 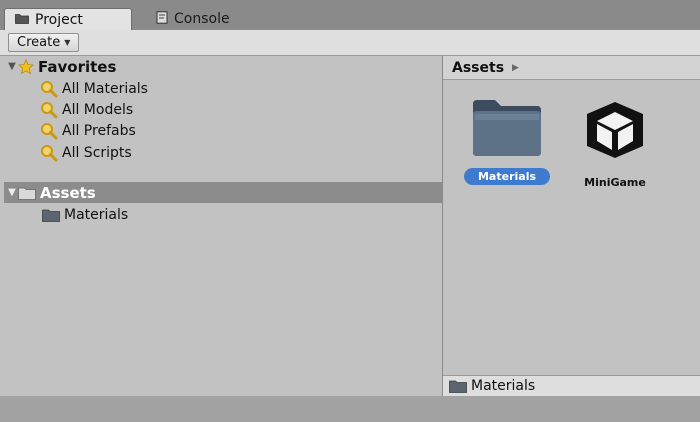 I want to click on favorite-item-all-prefabs: All Prefabs, so click(x=223, y=130).